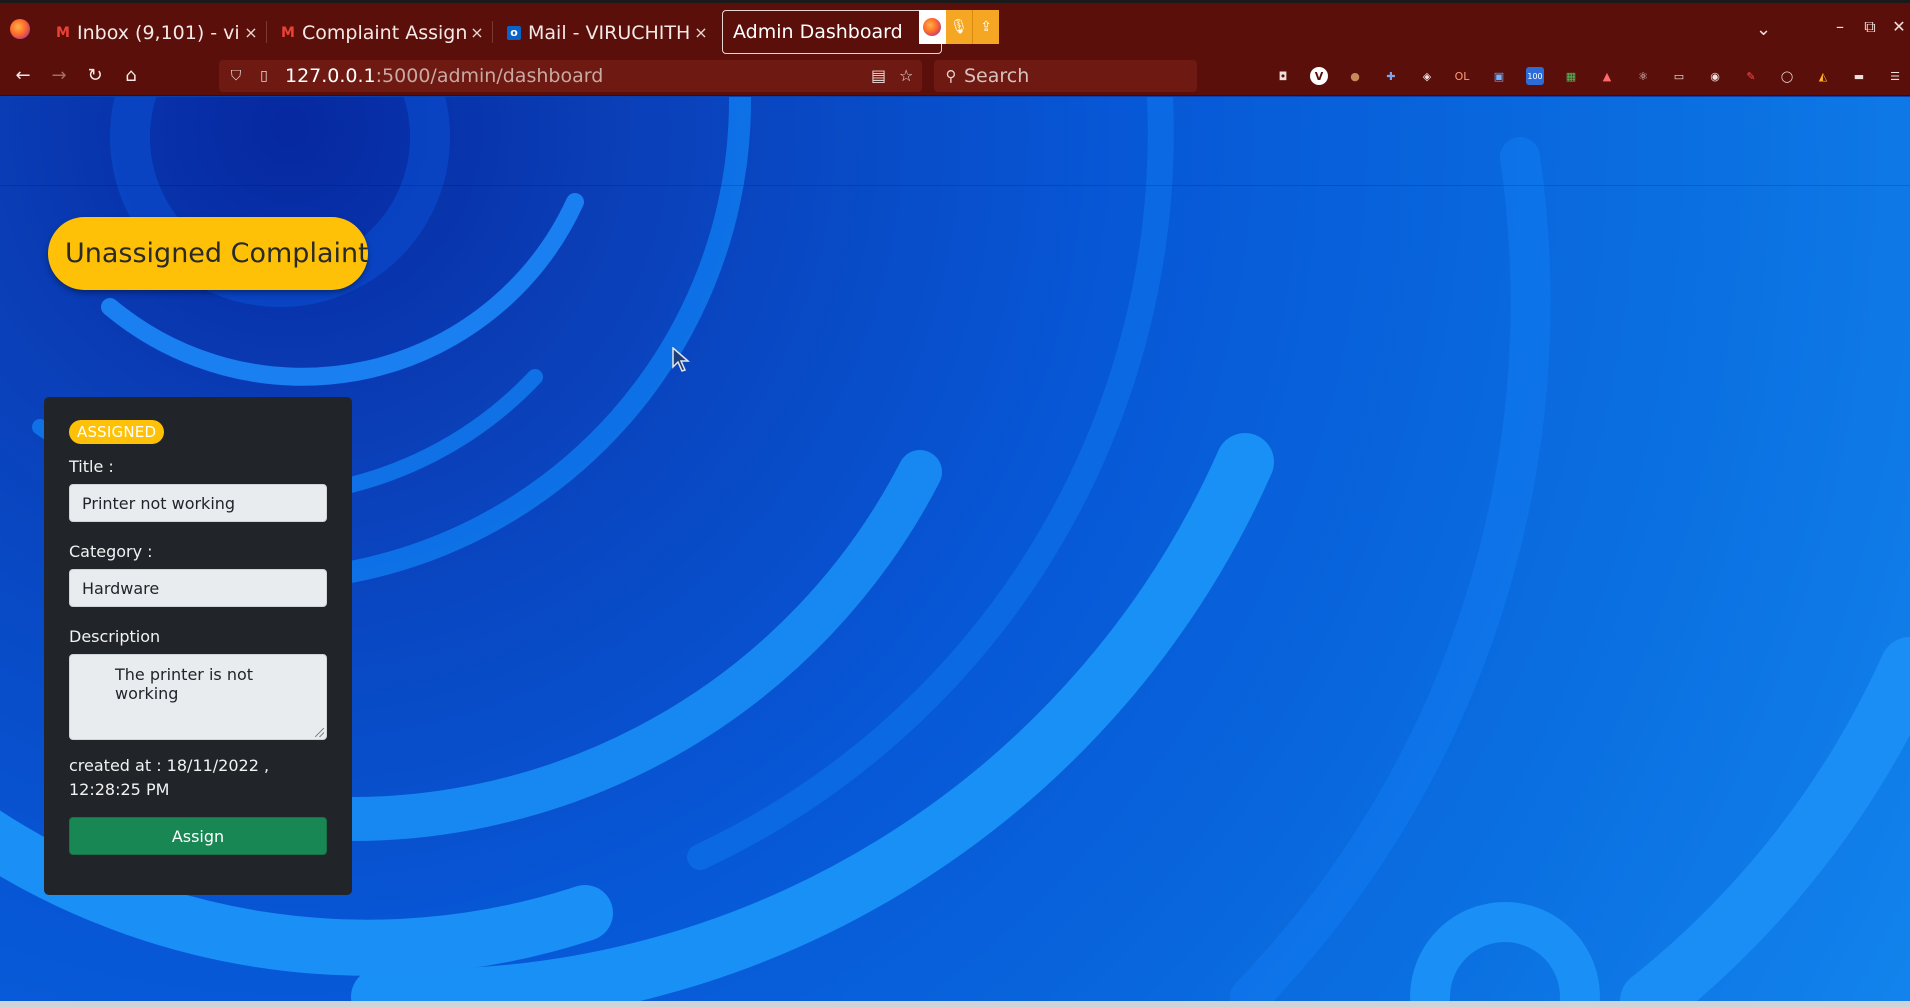 The height and width of the screenshot is (1007, 1910). I want to click on search-icon: ⚲, so click(951, 76).